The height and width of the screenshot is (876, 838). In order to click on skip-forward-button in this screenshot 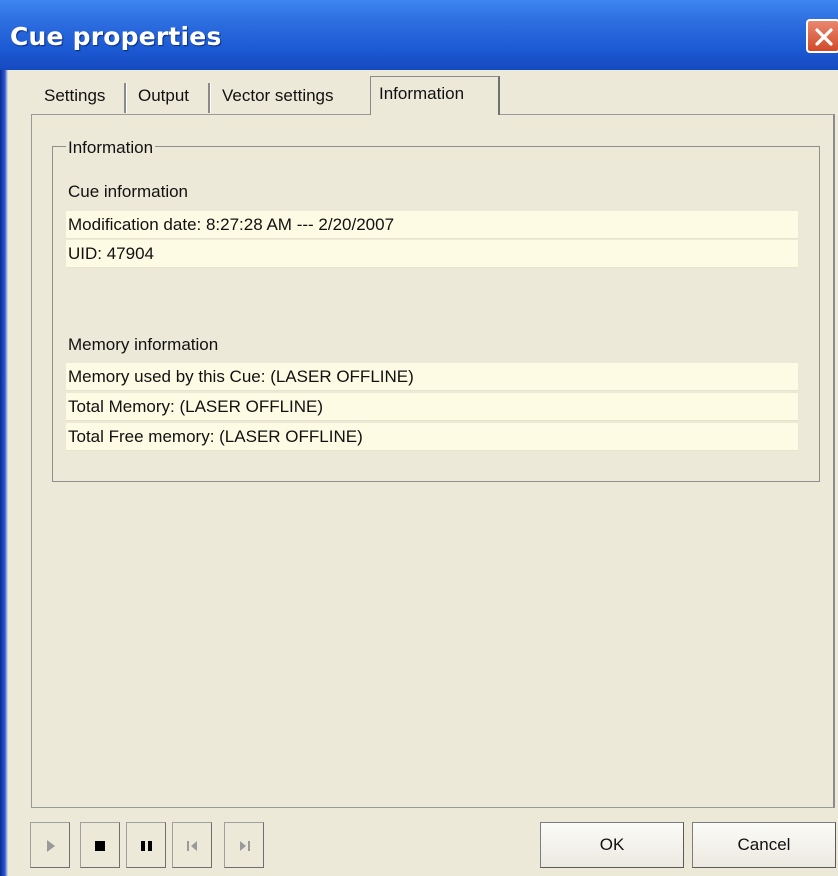, I will do `click(244, 845)`.